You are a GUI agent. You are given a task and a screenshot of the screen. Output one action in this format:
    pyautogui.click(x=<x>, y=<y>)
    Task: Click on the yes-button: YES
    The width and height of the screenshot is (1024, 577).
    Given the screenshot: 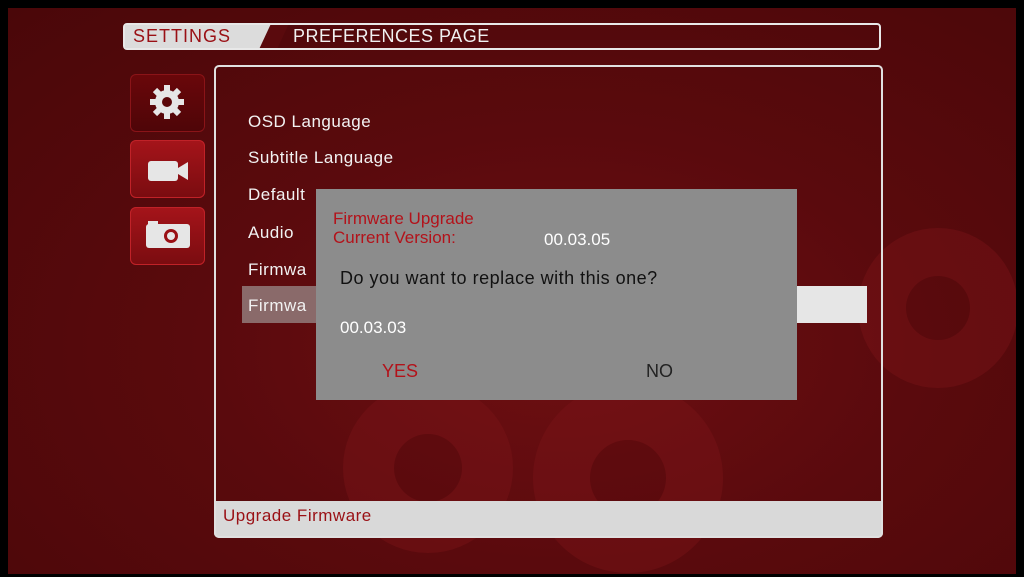 What is the action you would take?
    pyautogui.click(x=400, y=371)
    